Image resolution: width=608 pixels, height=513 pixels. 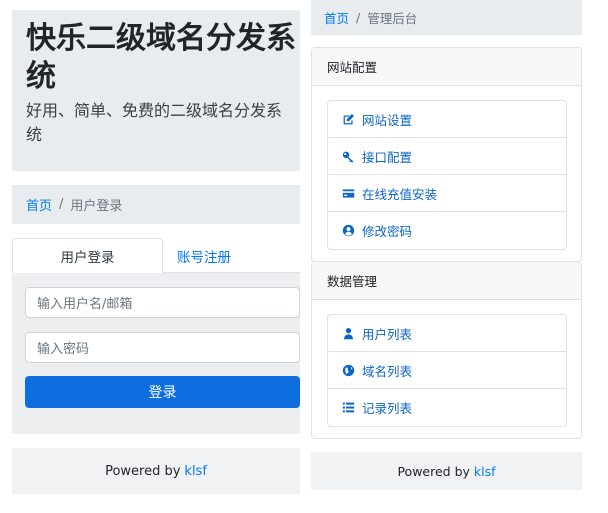 What do you see at coordinates (162, 302) in the screenshot?
I see `username-input: 输入用户名/邮箱` at bounding box center [162, 302].